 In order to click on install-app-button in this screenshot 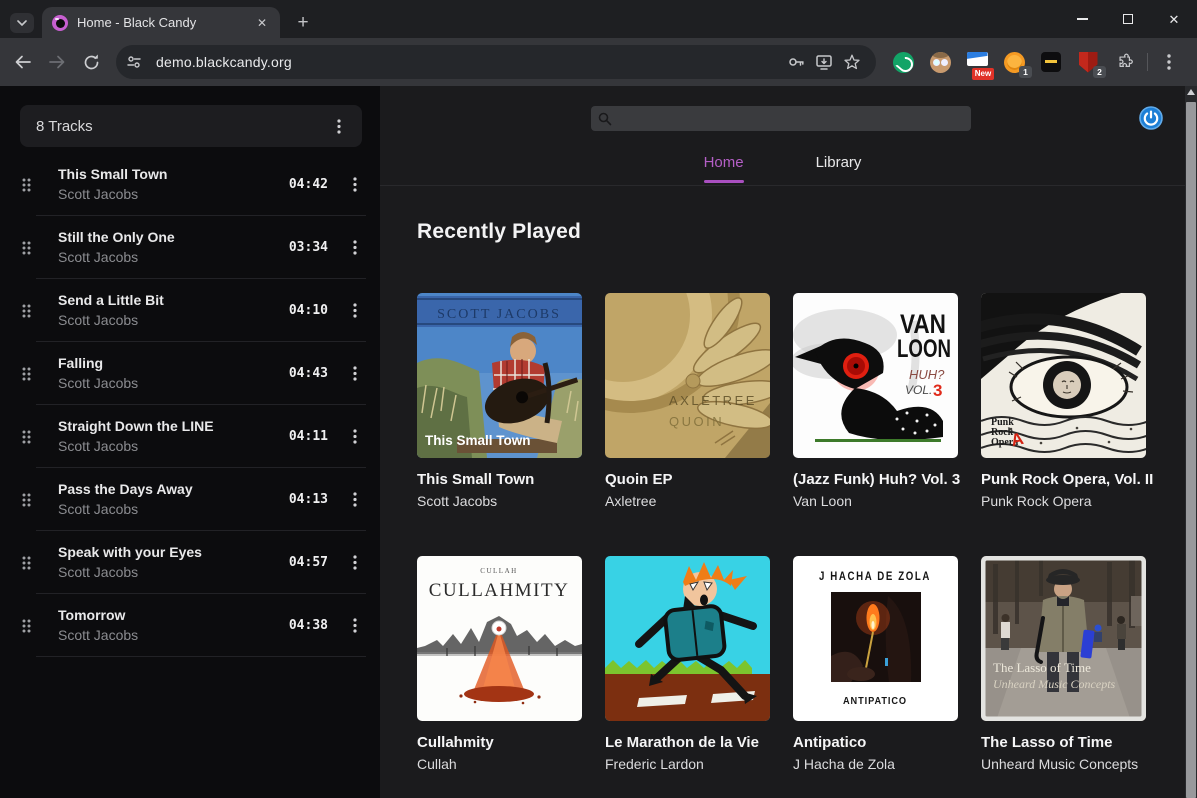, I will do `click(824, 62)`.